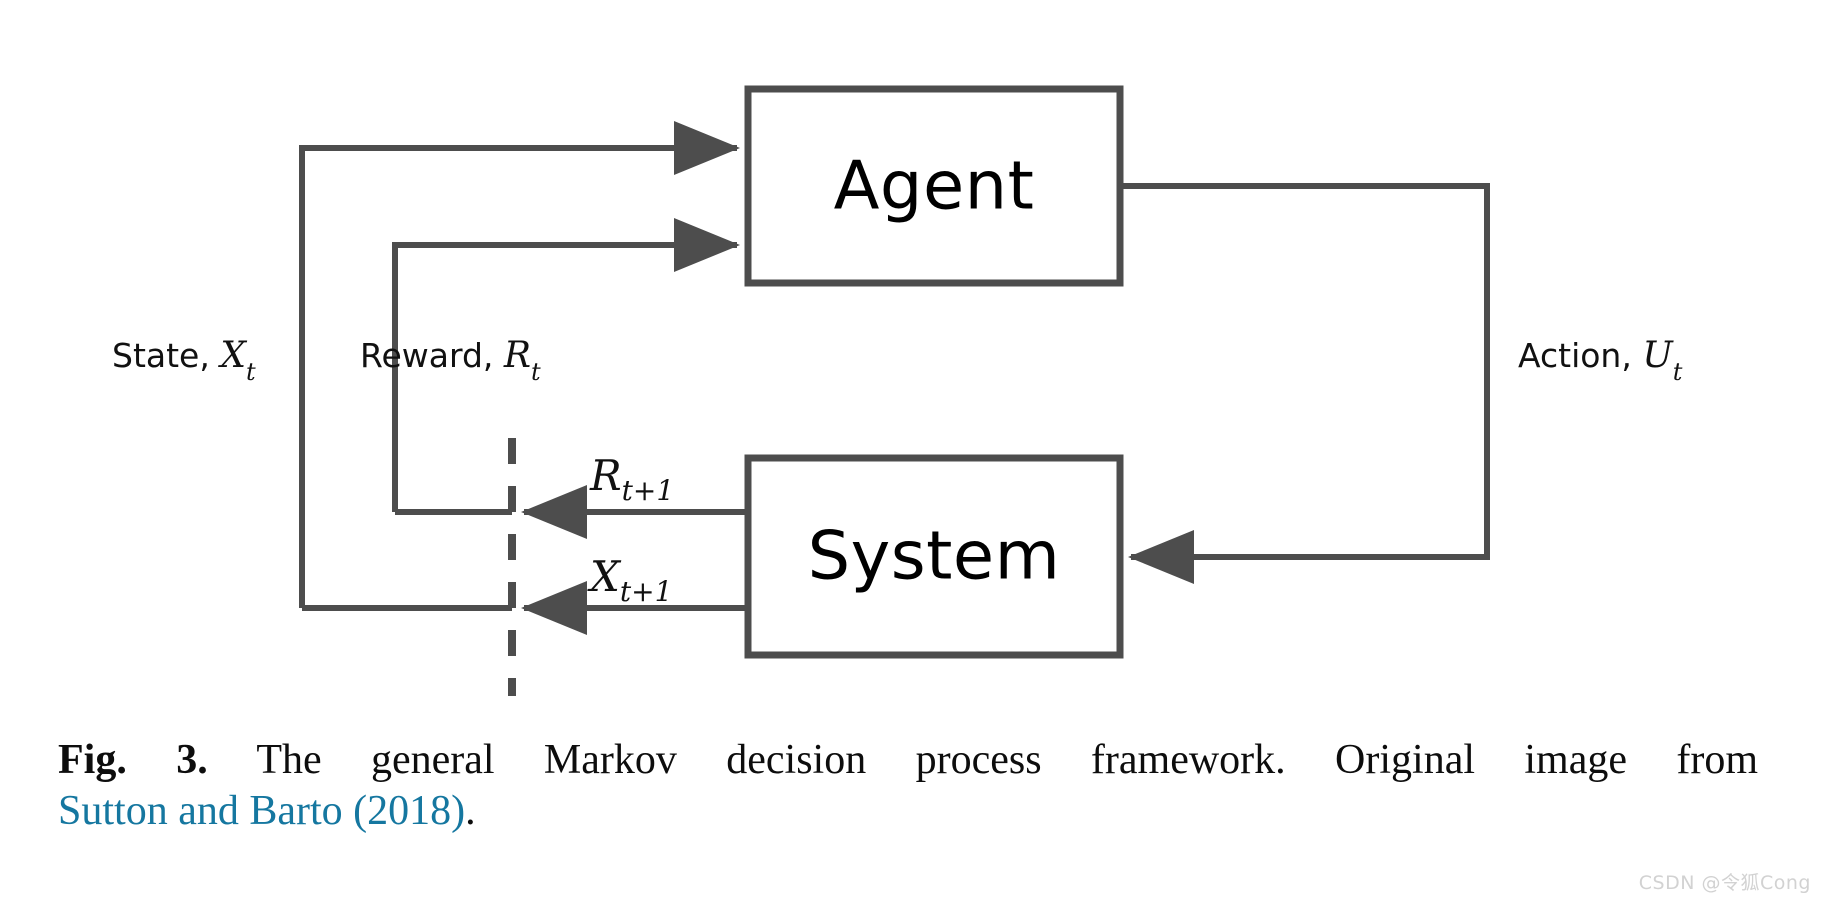 The image size is (1833, 903). What do you see at coordinates (1575, 355) in the screenshot?
I see `action-label-text: Action,` at bounding box center [1575, 355].